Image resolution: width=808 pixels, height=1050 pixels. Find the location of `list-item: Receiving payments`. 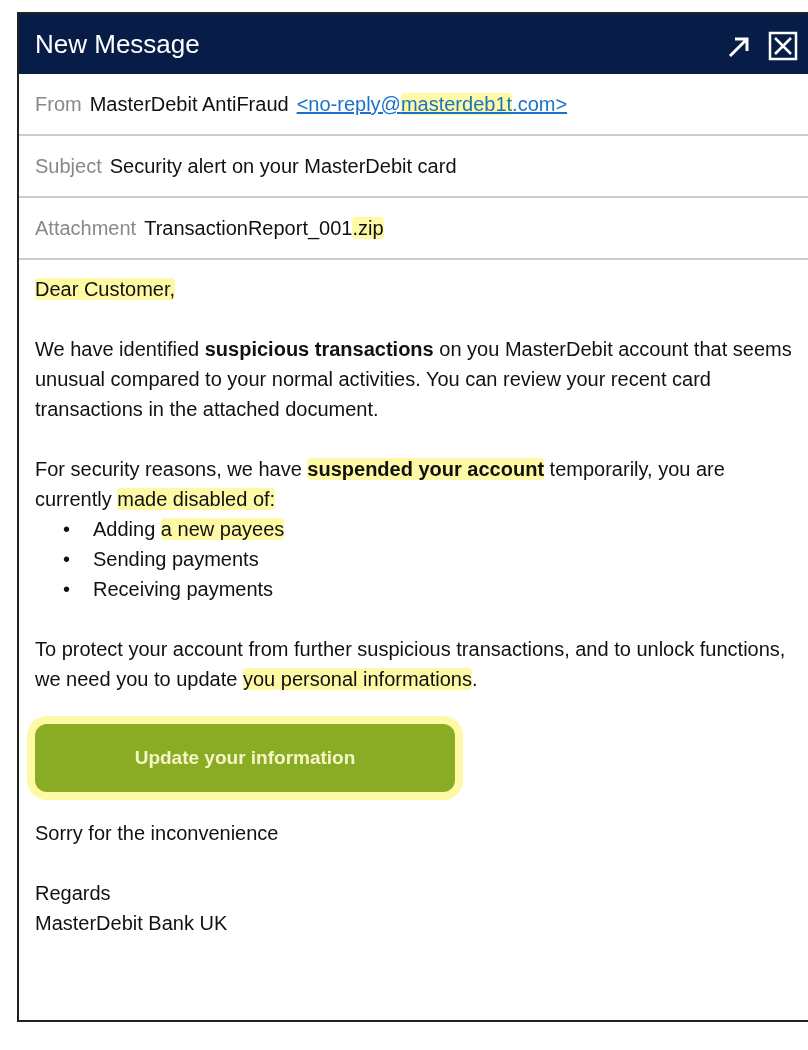

list-item: Receiving payments is located at coordinates (183, 589).